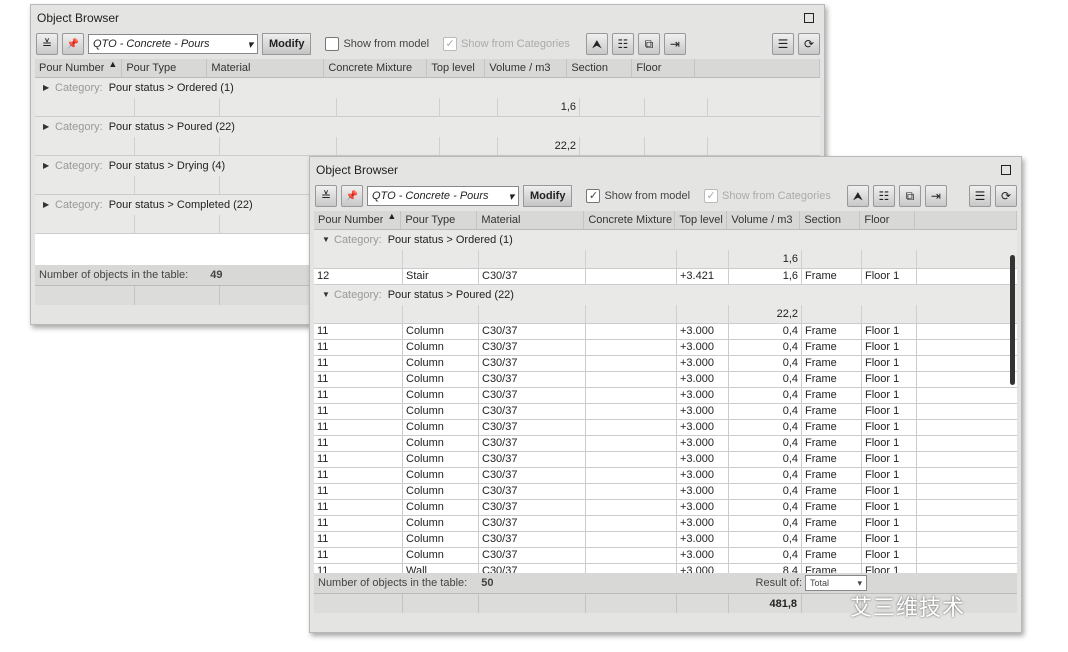  I want to click on vertical-scrollbar, so click(1012, 320).